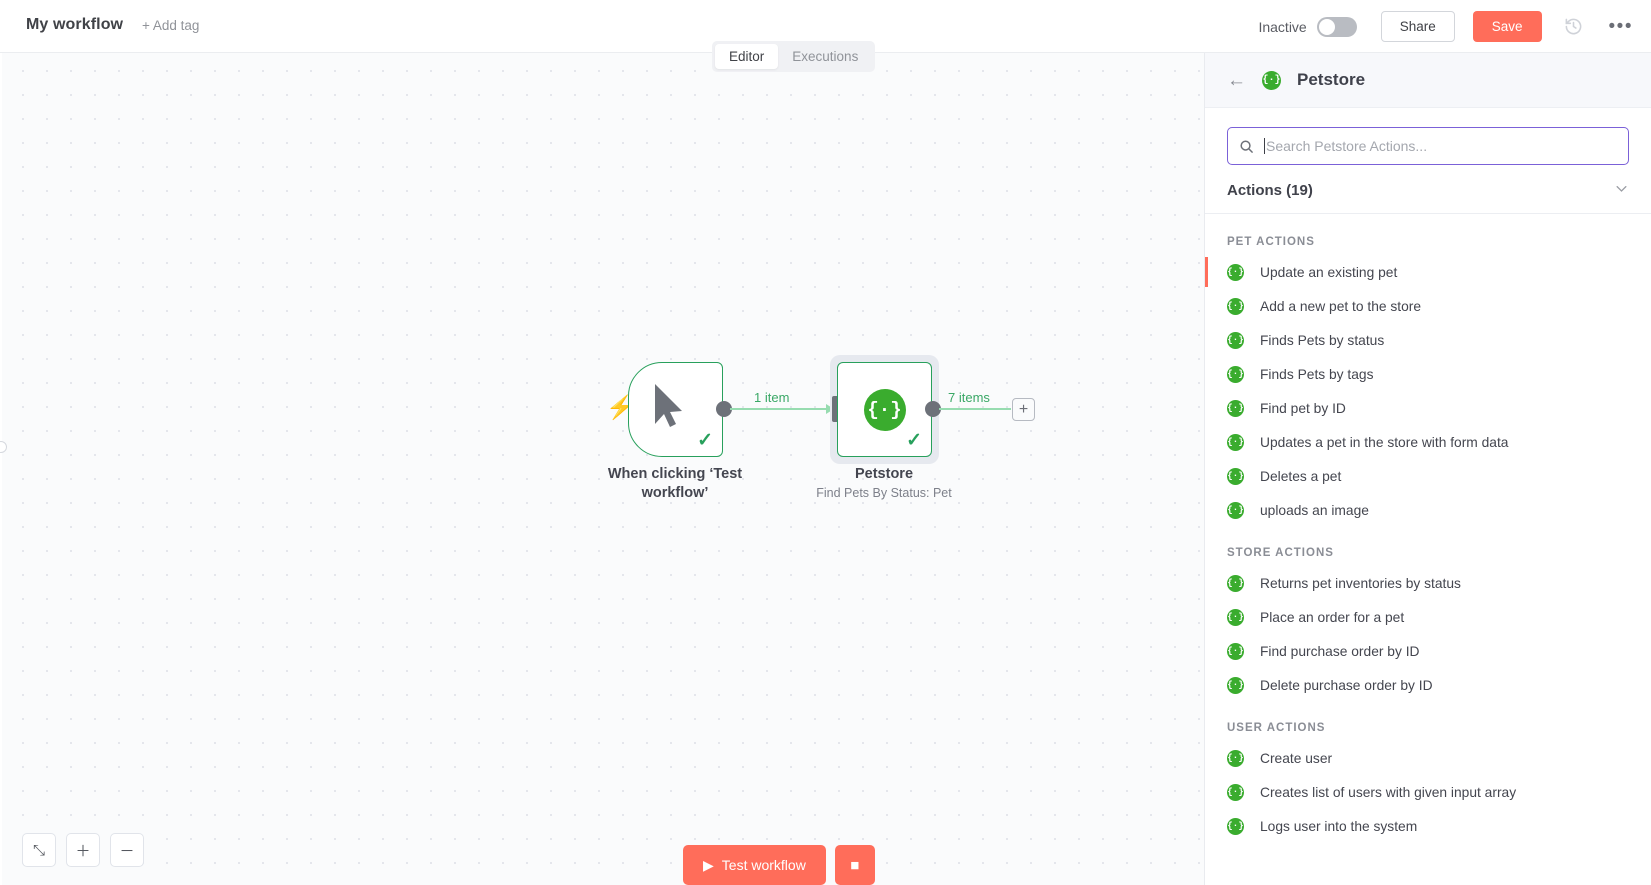 The height and width of the screenshot is (885, 1651). Describe the element at coordinates (1332, 617) in the screenshot. I see `action-label: Place an order for a pet` at that location.